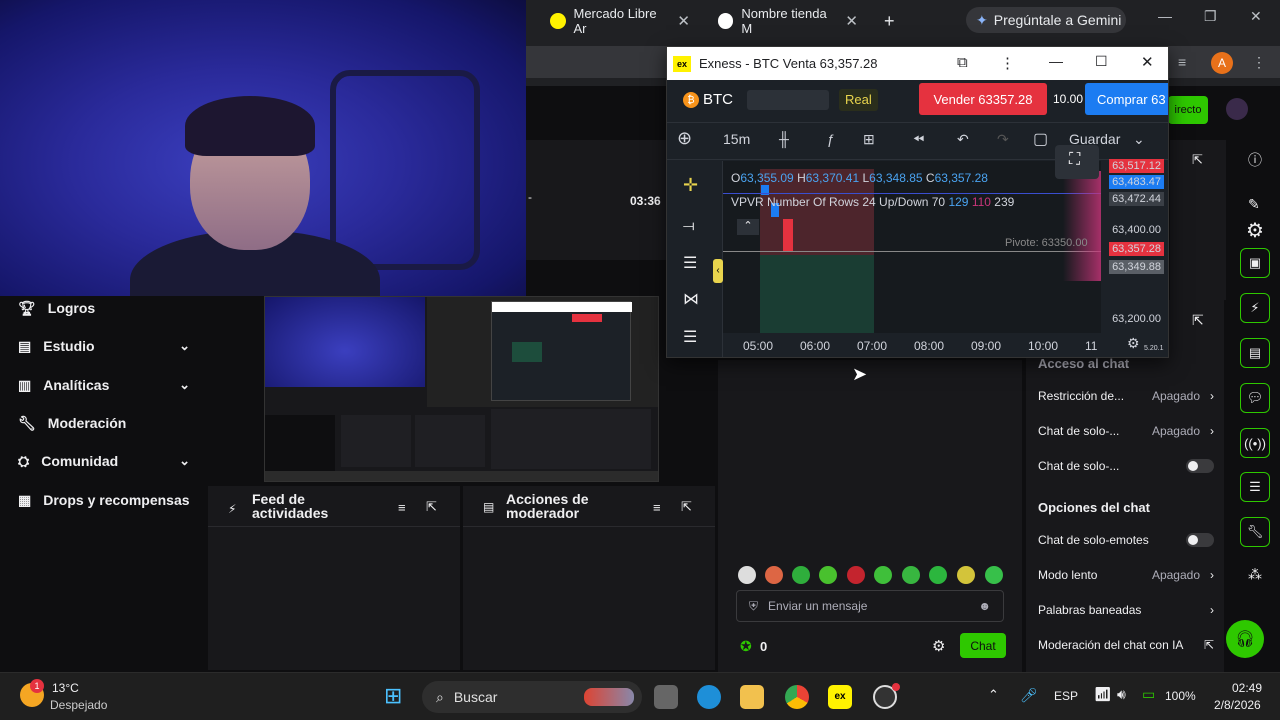  Describe the element at coordinates (104, 308) in the screenshot. I see `nav-item-logros: 🏆︎ Logros` at that location.